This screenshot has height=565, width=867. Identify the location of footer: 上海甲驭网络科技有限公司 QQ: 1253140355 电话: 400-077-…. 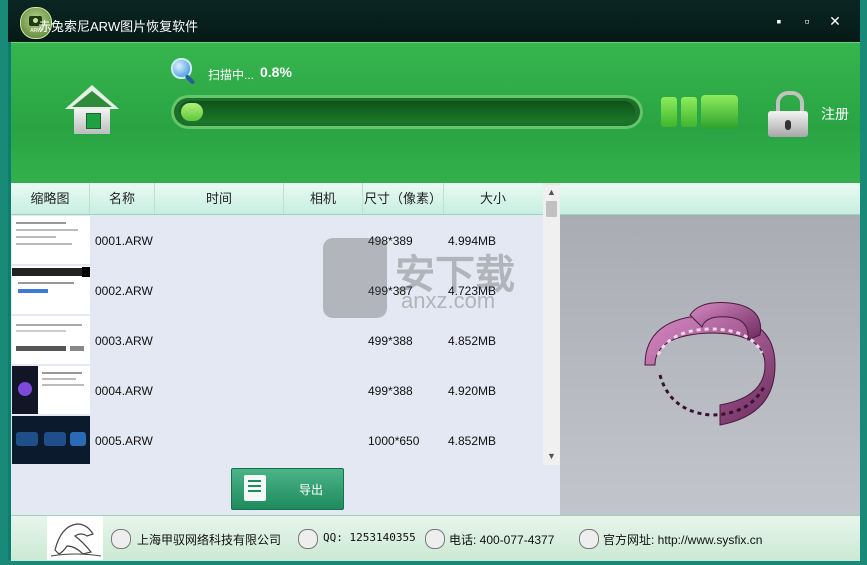
(435, 538).